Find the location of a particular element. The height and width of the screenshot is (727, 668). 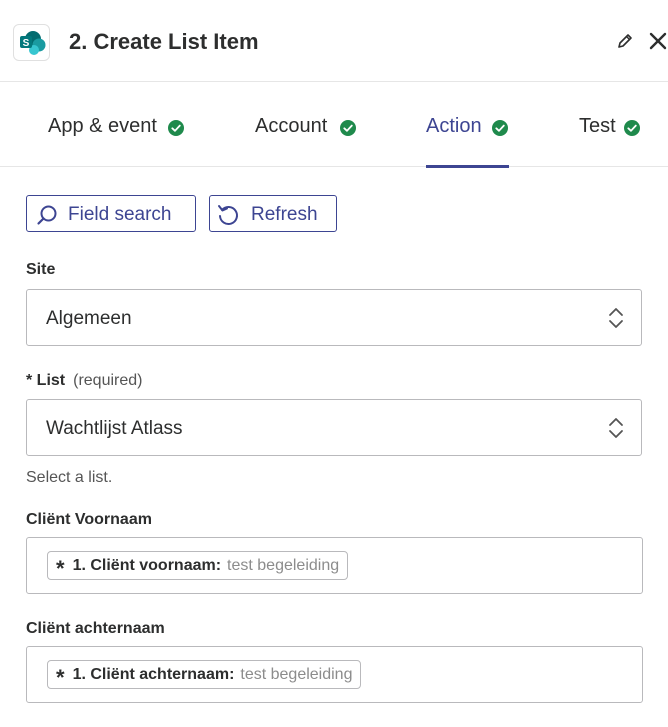

tab-test: Test is located at coordinates (614, 124).